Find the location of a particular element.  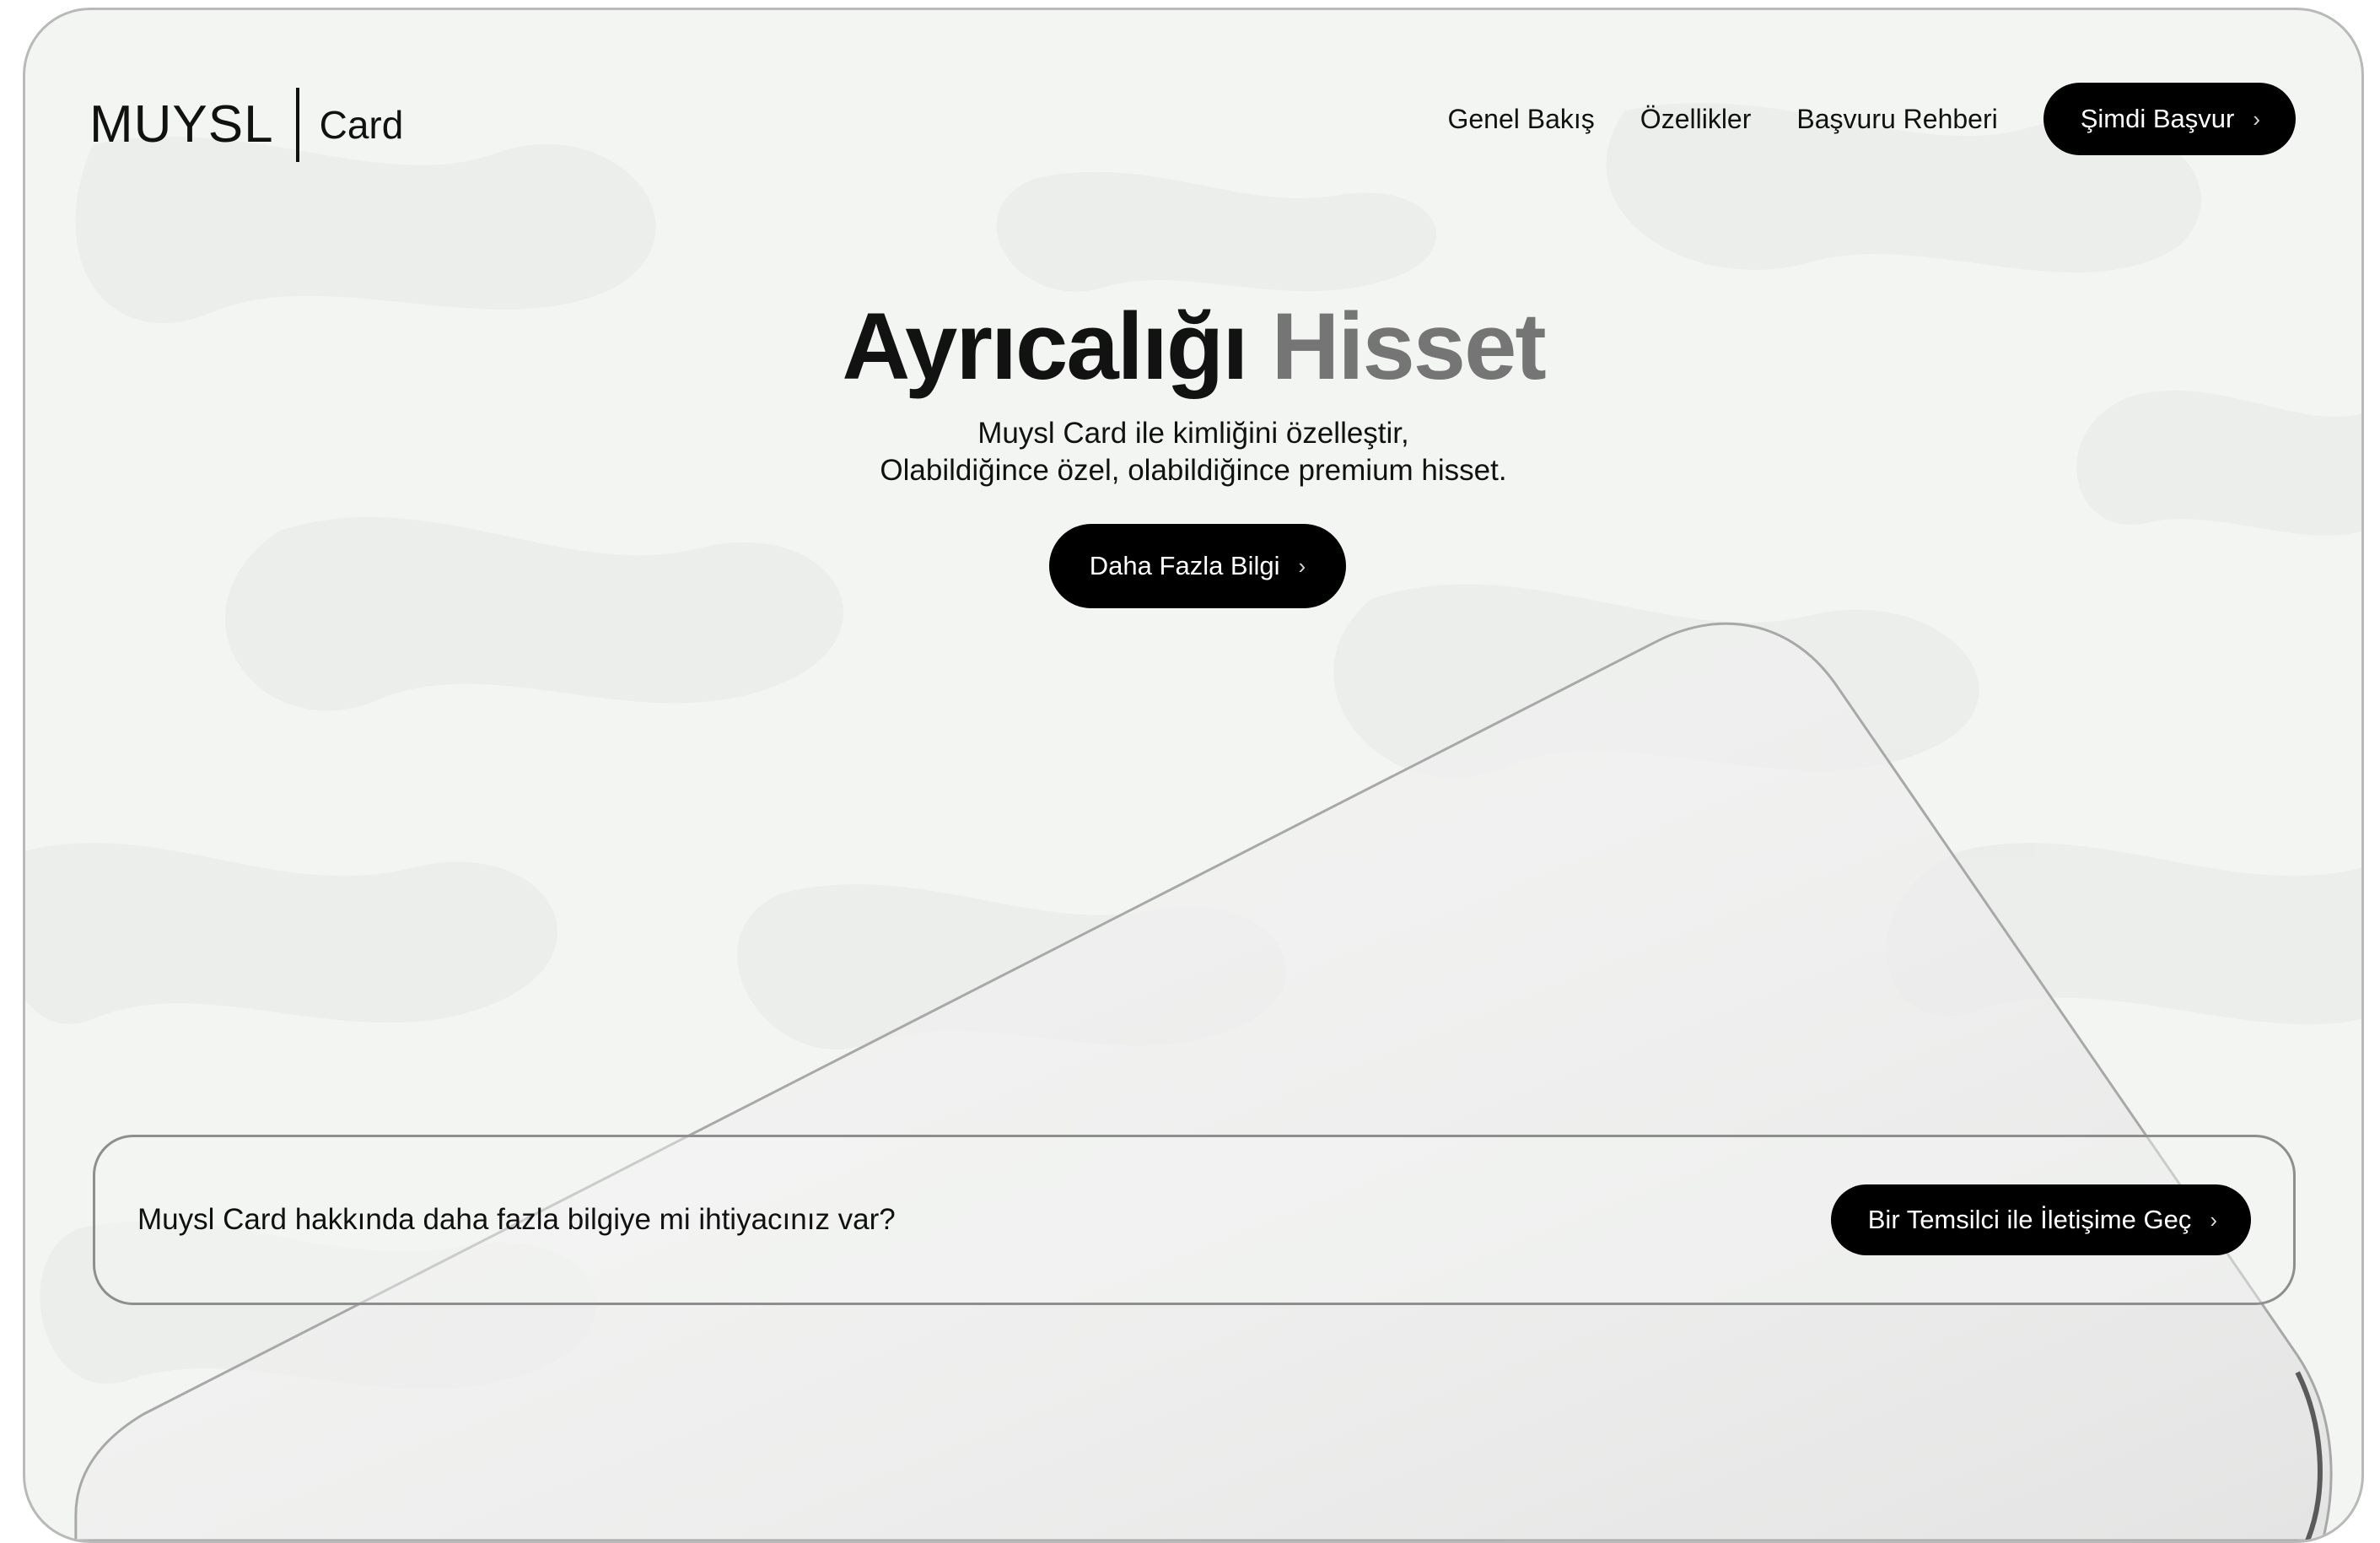

nav-link-application-guide: Başvuru Rehberi is located at coordinates (1897, 119).